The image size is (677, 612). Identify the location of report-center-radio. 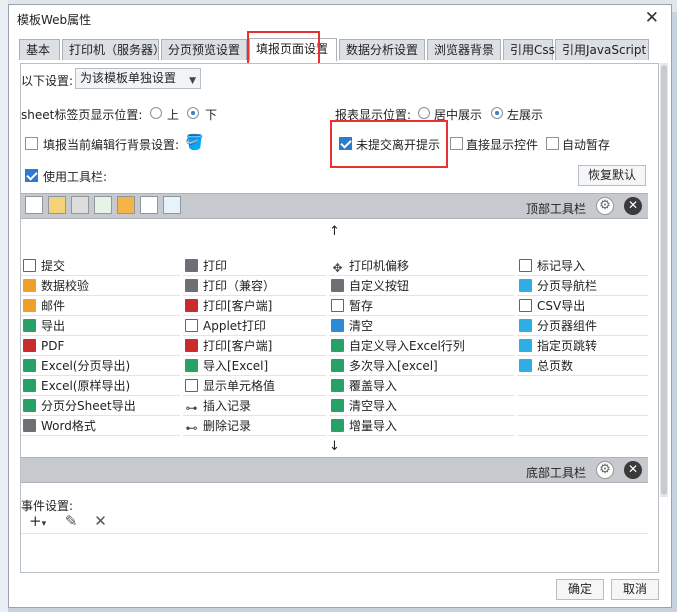
(424, 113).